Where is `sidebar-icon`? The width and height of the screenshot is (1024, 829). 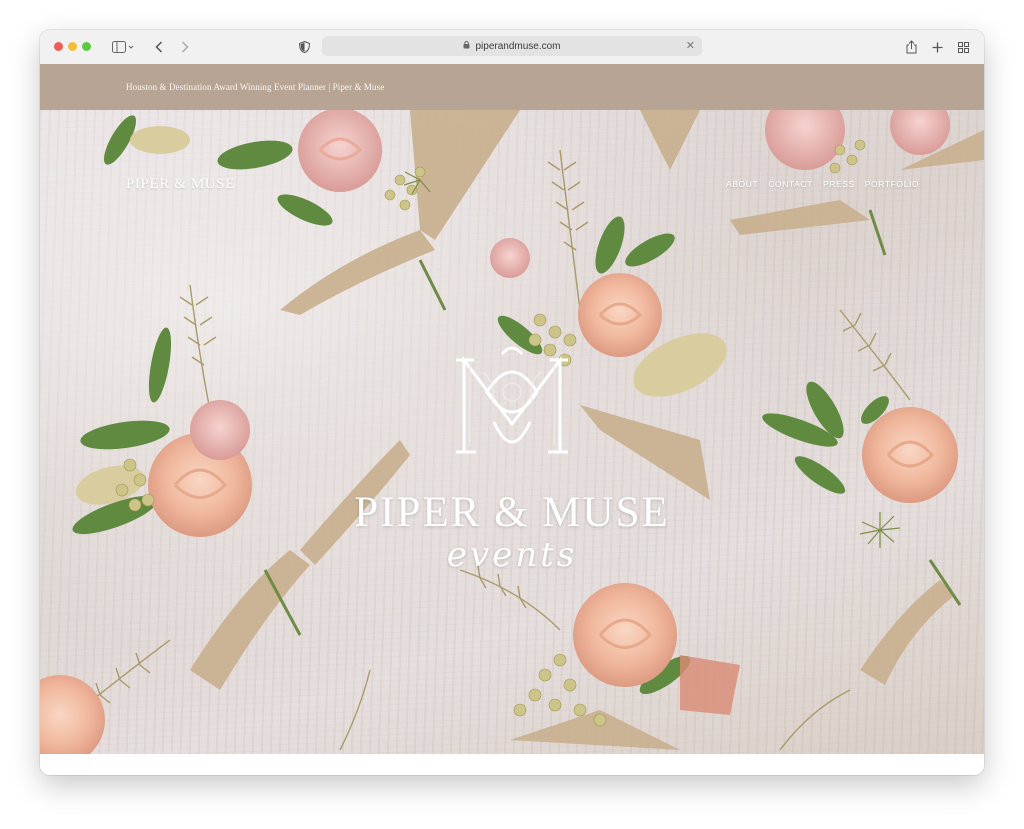
sidebar-icon is located at coordinates (123, 47).